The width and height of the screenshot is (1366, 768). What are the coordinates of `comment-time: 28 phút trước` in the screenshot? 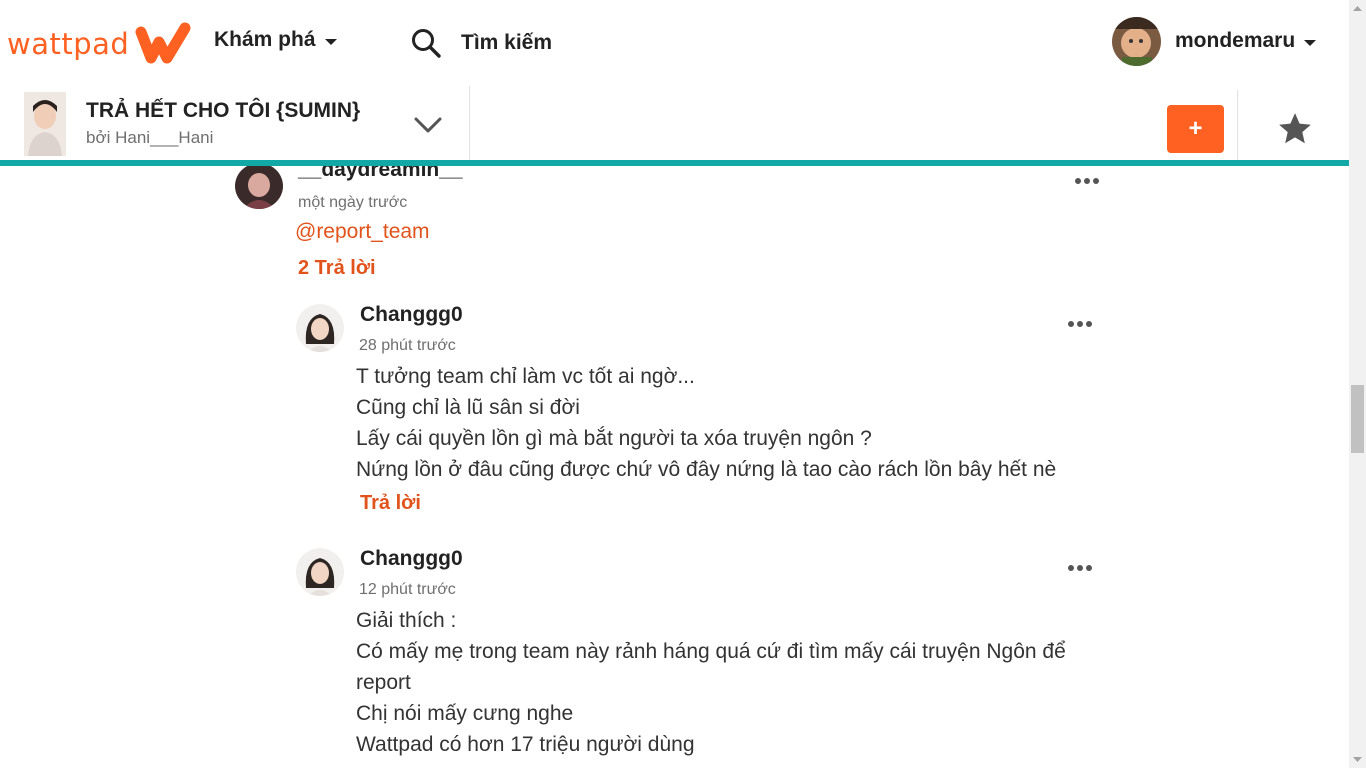 It's located at (407, 345).